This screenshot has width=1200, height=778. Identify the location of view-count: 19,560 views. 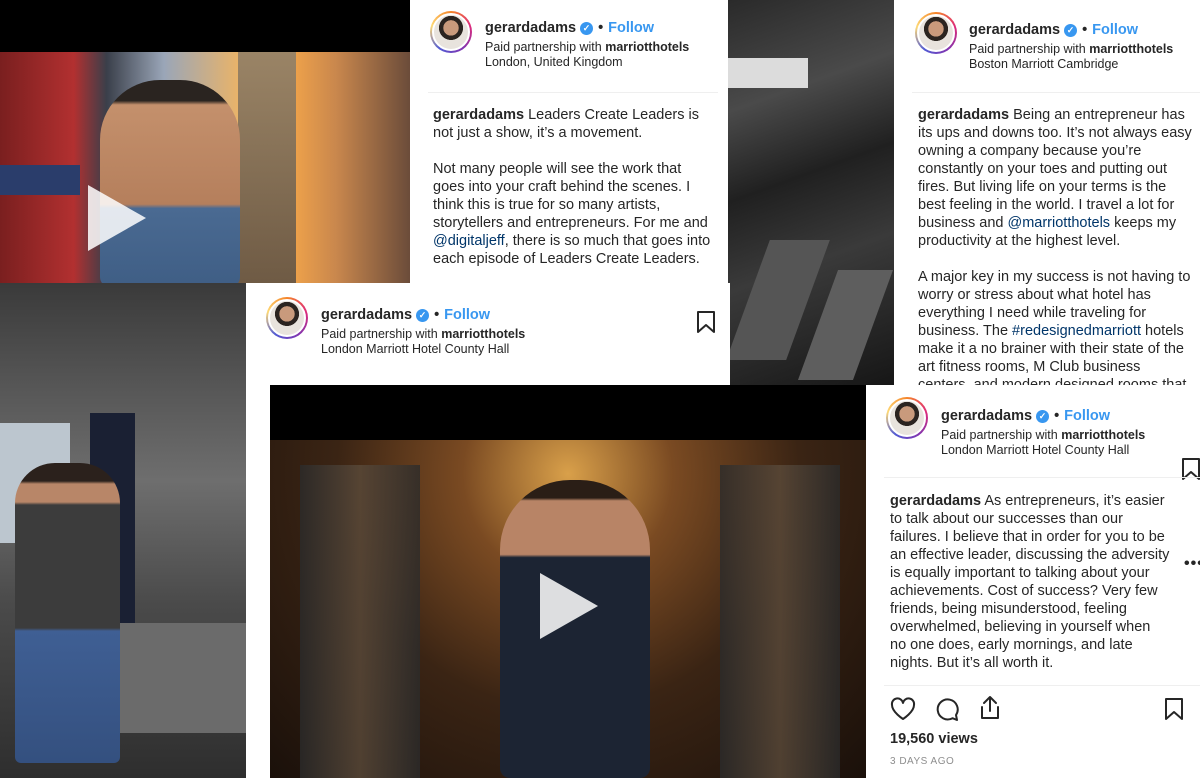
(934, 739).